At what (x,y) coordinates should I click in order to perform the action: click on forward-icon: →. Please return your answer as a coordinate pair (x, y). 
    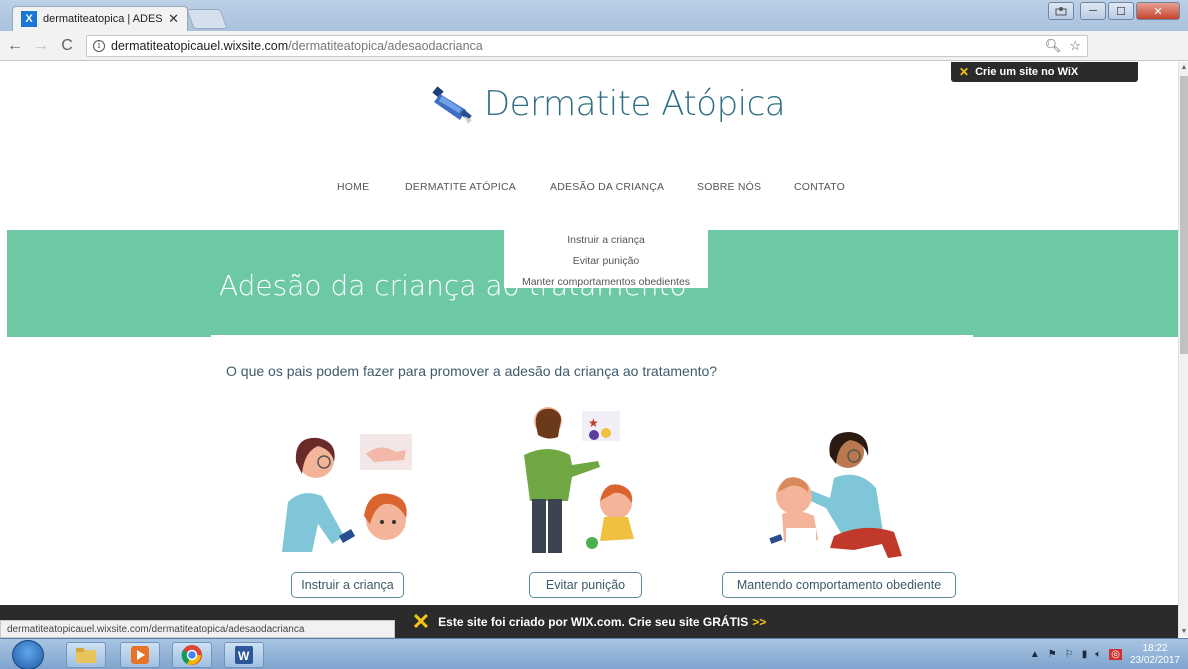
    Looking at the image, I should click on (41, 46).